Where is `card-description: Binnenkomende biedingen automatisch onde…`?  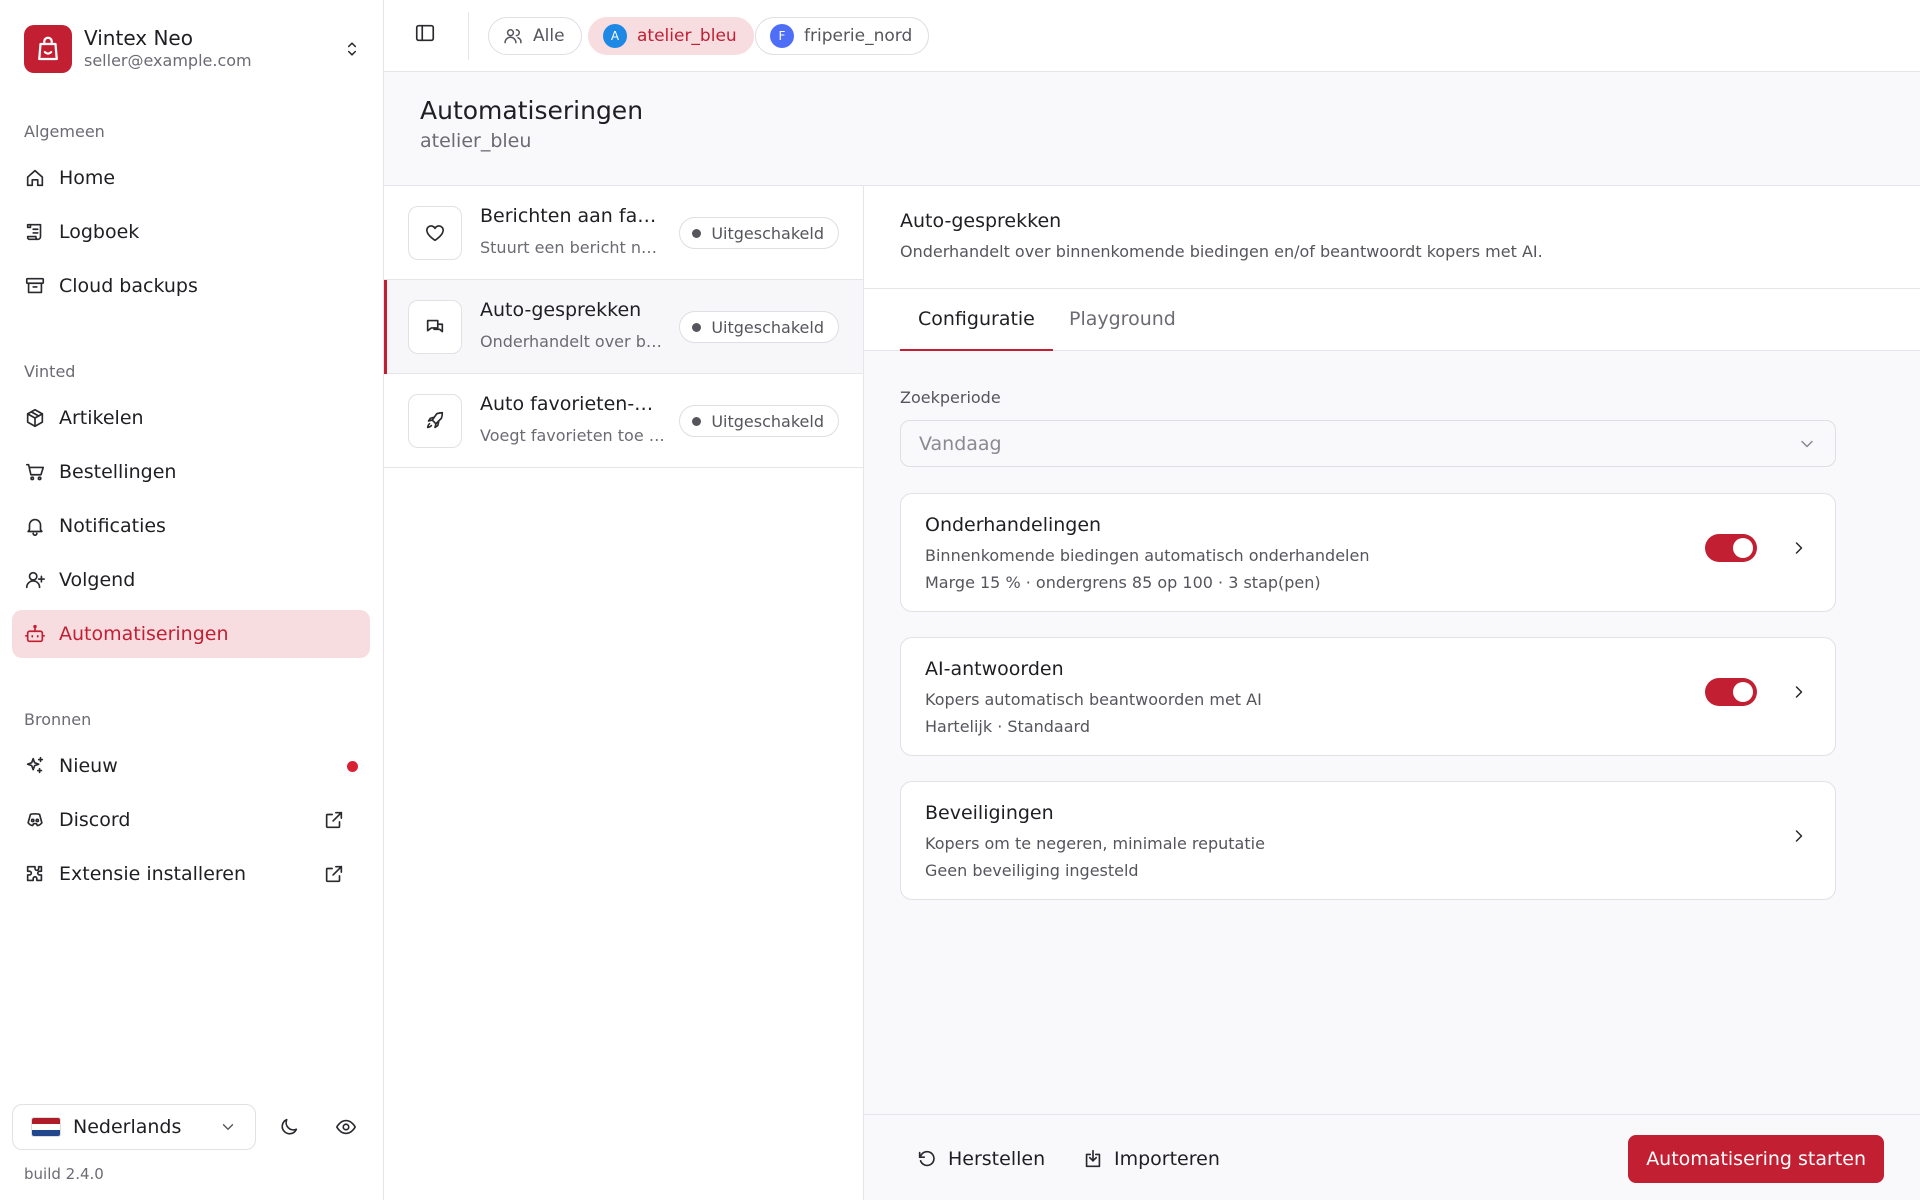 card-description: Binnenkomende biedingen automatisch onde… is located at coordinates (1147, 555).